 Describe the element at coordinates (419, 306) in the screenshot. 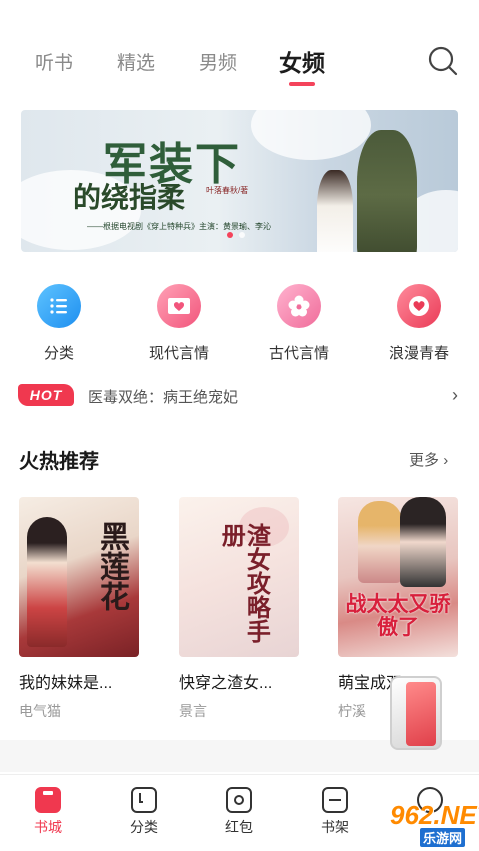

I see `heart-icon` at that location.